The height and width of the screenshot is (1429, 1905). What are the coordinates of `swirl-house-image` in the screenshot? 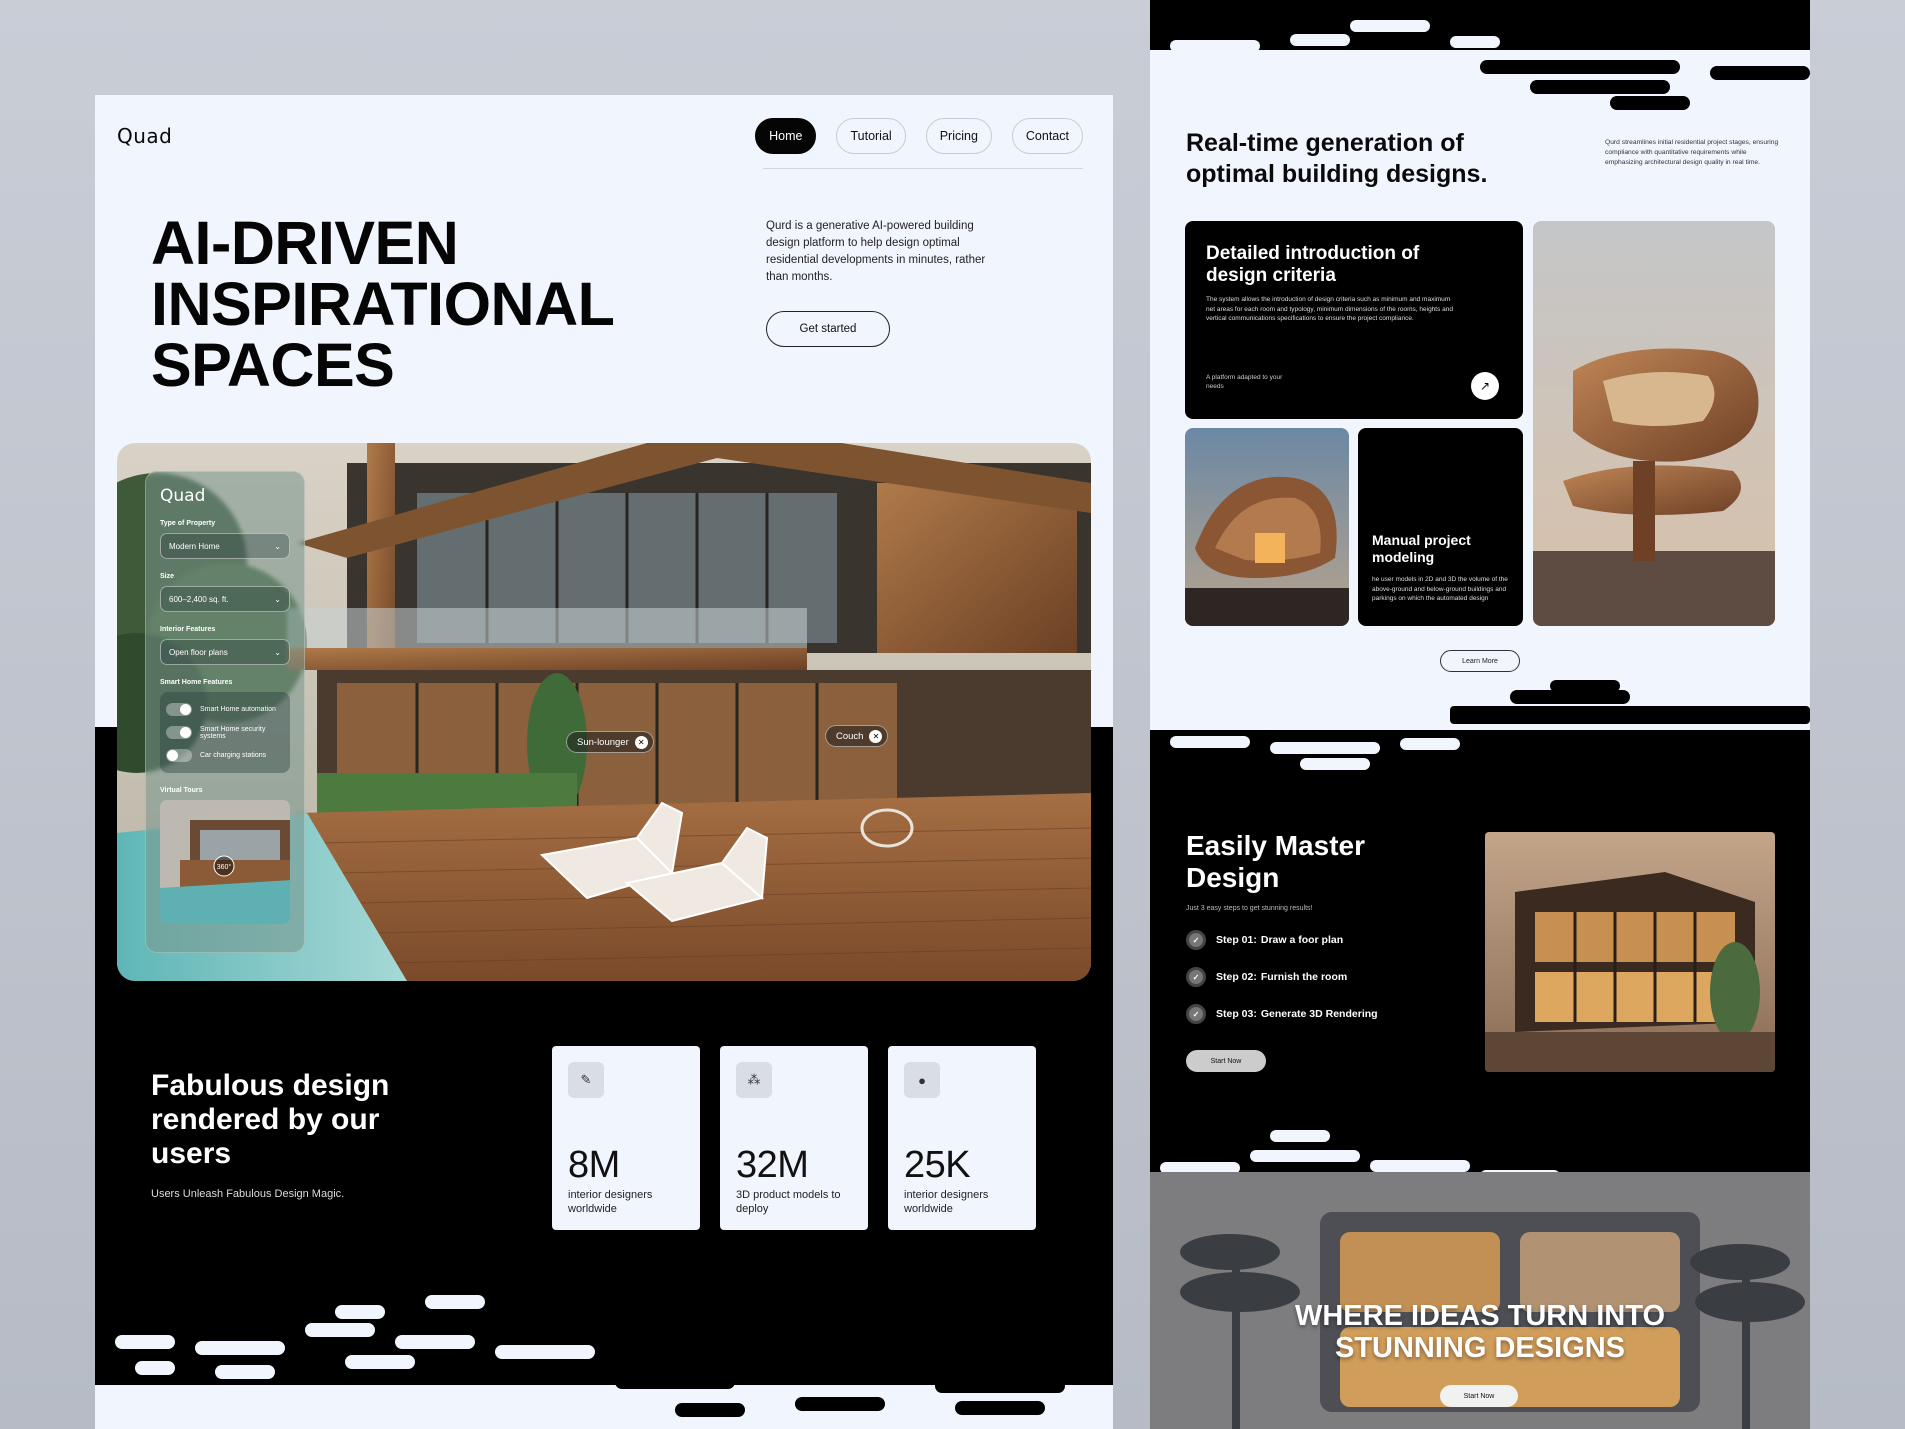 It's located at (1267, 527).